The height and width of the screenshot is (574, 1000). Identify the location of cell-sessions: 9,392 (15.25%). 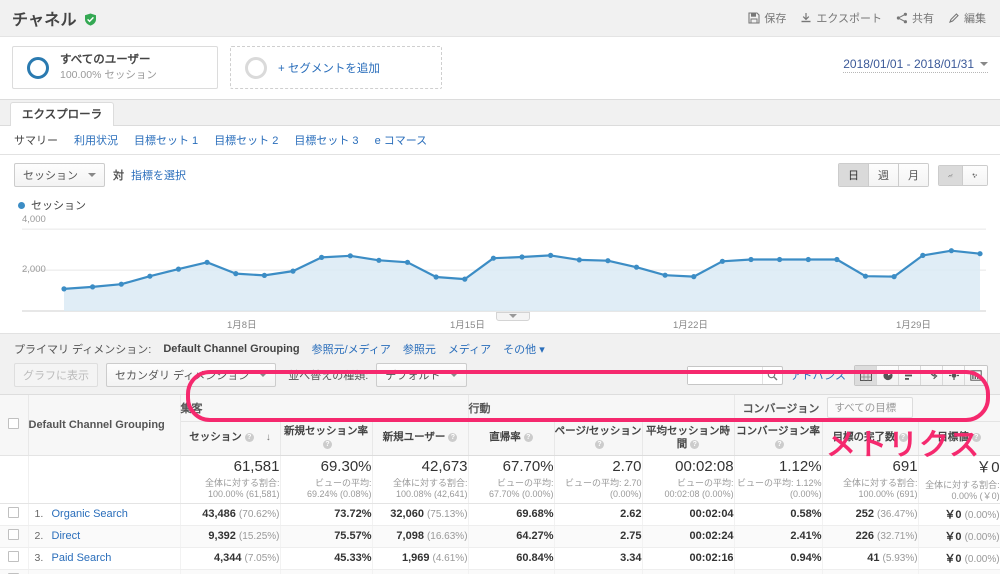
(230, 536).